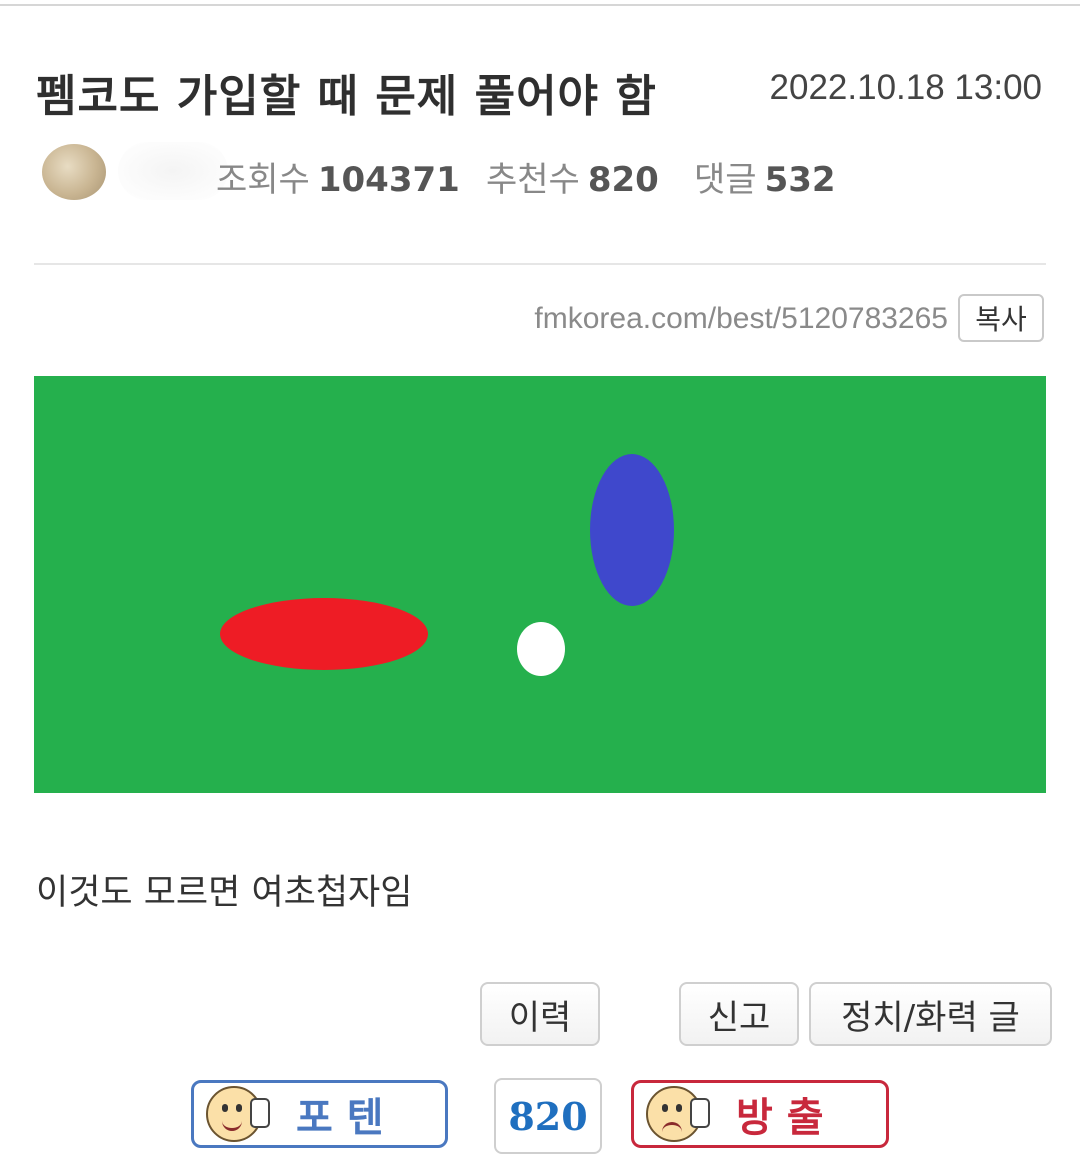  What do you see at coordinates (533, 180) in the screenshot?
I see `recommends-label: 추천수` at bounding box center [533, 180].